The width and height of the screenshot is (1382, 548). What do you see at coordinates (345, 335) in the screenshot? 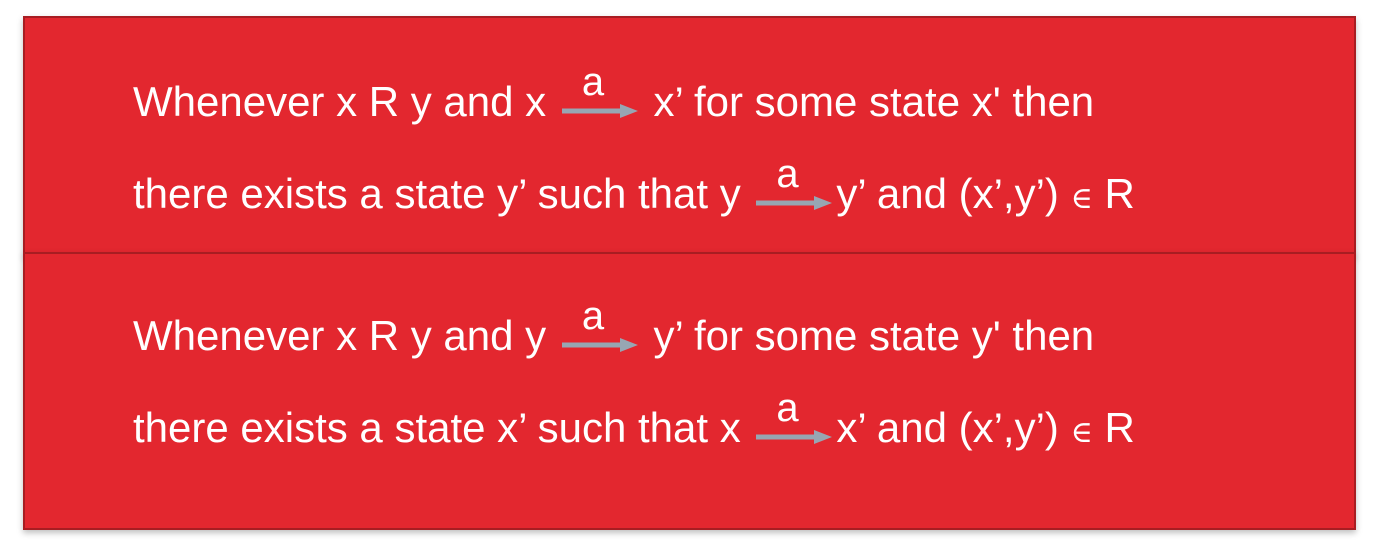
I see `line-prefix-text: Whenever x R y and y` at bounding box center [345, 335].